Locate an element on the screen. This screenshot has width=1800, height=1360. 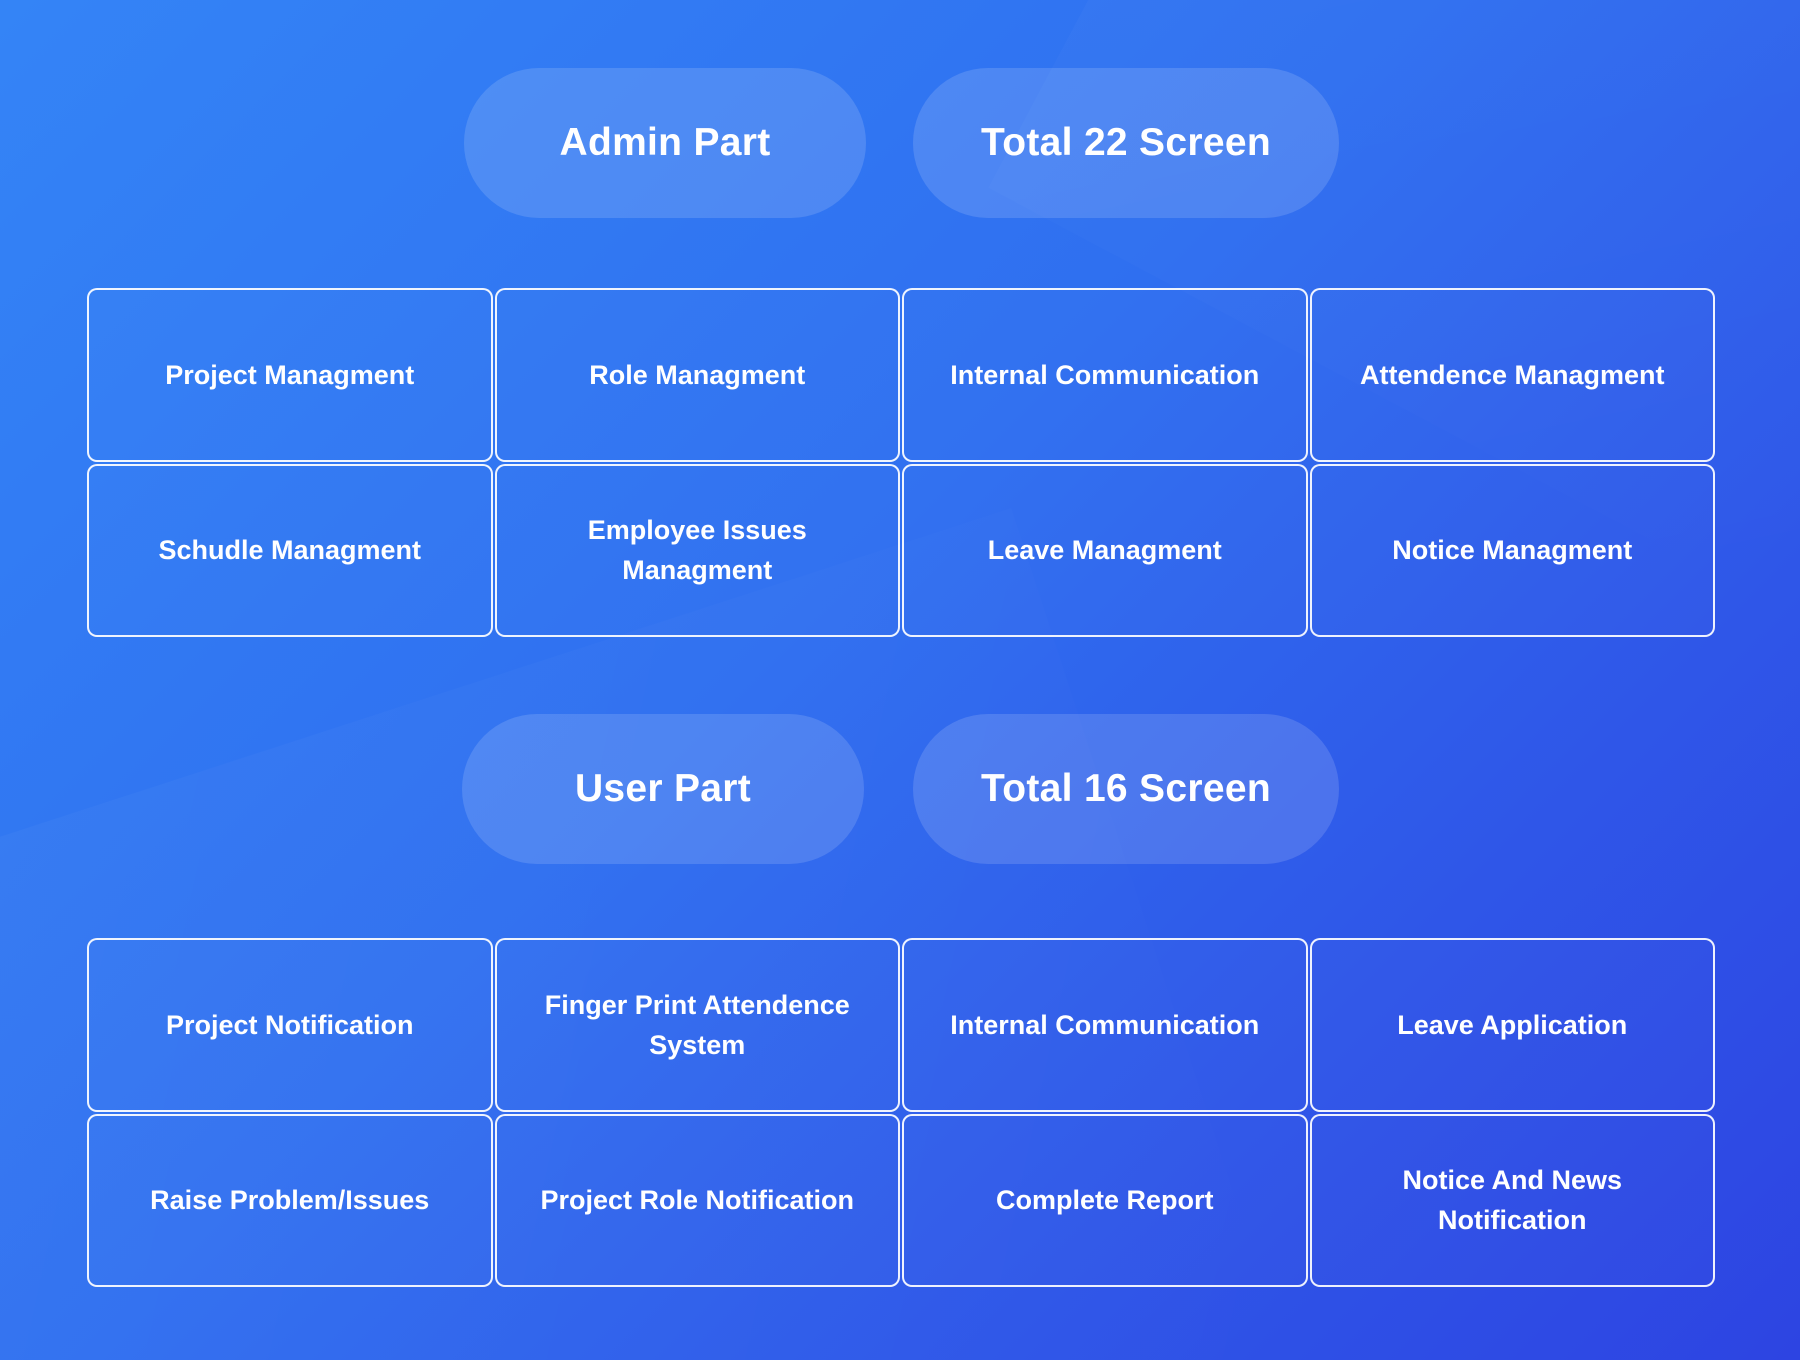
admin-screen-cell: Schudle Managment is located at coordinates (290, 550).